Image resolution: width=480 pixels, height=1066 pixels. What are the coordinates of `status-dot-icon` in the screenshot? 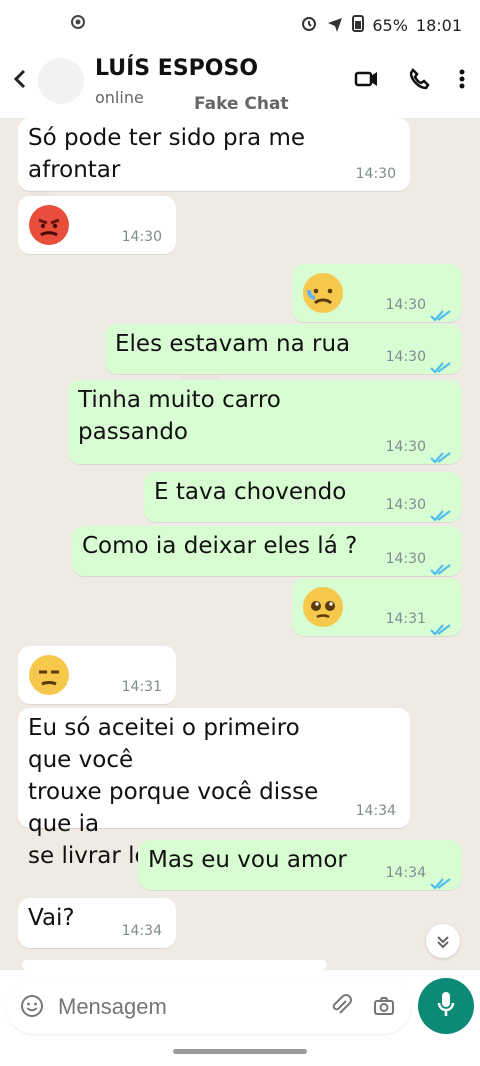 It's located at (78, 24).